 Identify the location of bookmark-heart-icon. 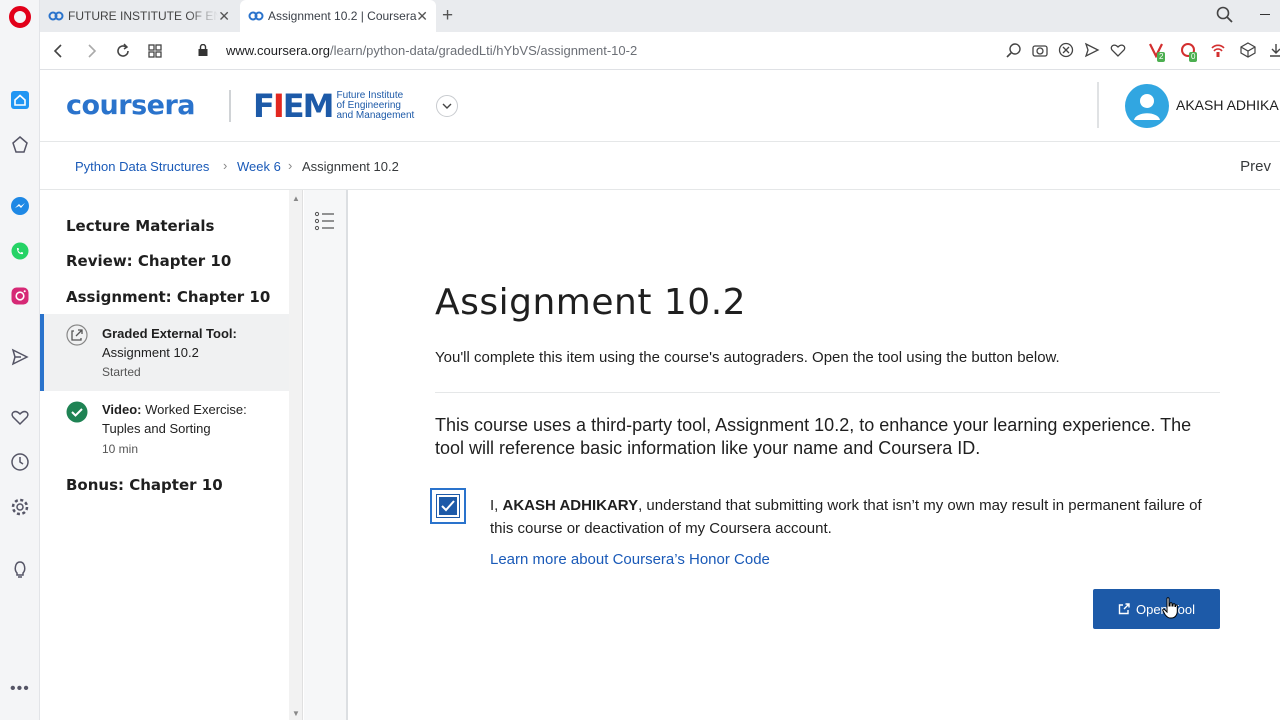
(1118, 50).